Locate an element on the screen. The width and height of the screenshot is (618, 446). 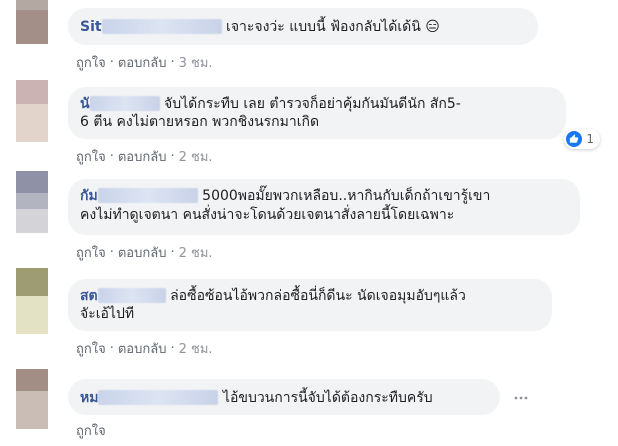
comment-text: ไอ้ขบวนการนี้จับได้ต้องกระทืบครับ is located at coordinates (325, 398).